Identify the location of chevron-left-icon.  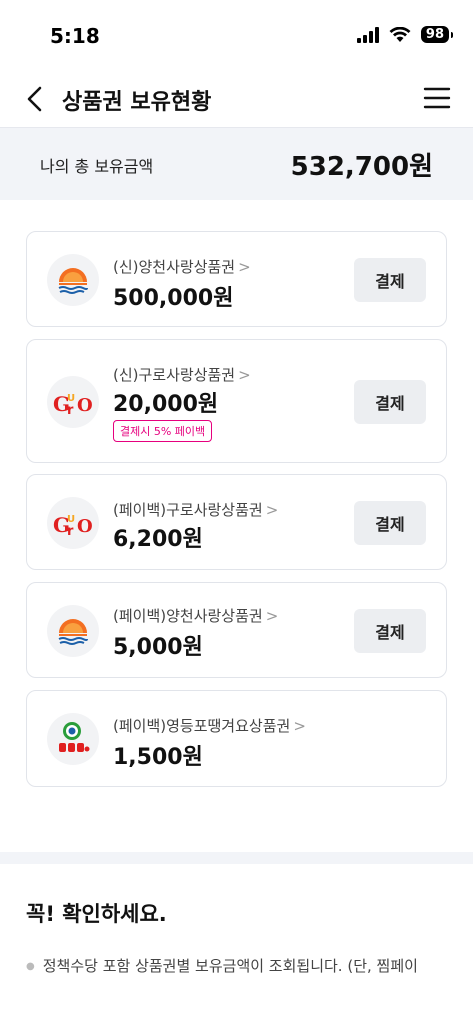
(34, 99).